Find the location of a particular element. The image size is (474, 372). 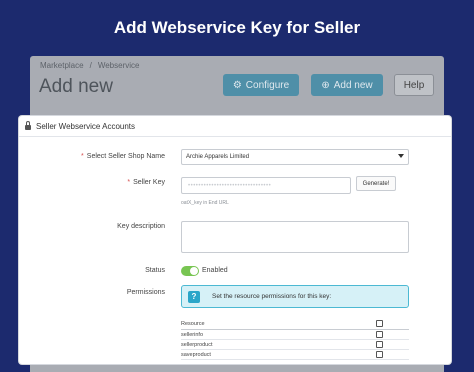

resource-name: sellerinfo is located at coordinates (192, 334).